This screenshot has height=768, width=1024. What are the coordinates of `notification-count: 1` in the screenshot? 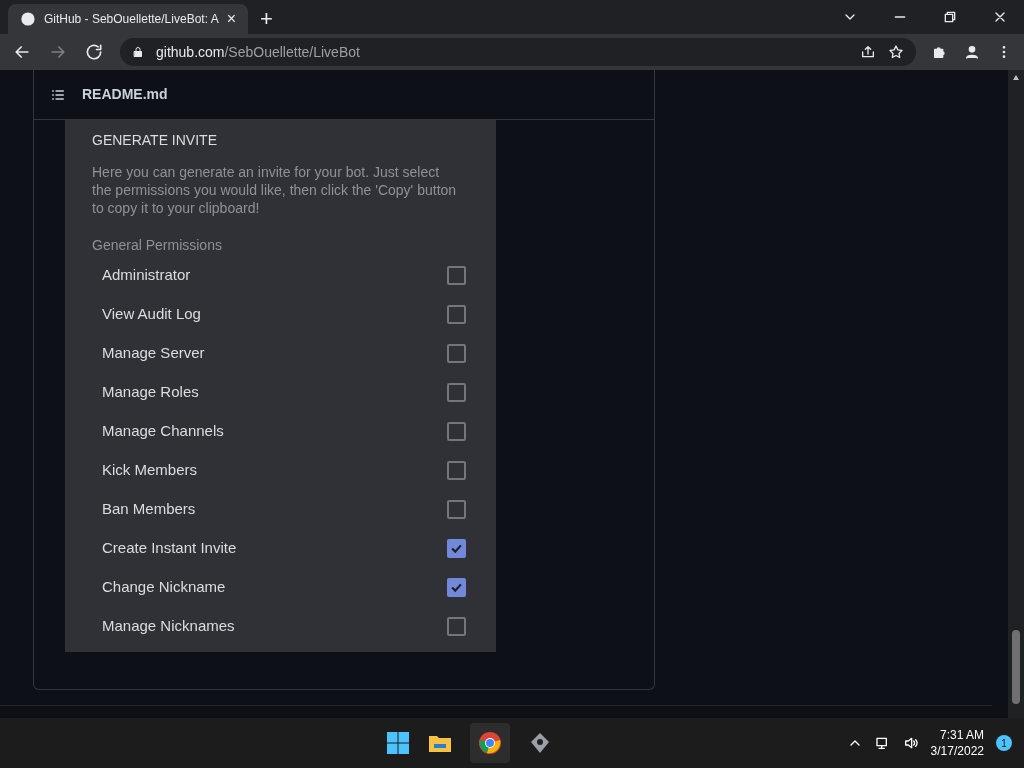 It's located at (1004, 743).